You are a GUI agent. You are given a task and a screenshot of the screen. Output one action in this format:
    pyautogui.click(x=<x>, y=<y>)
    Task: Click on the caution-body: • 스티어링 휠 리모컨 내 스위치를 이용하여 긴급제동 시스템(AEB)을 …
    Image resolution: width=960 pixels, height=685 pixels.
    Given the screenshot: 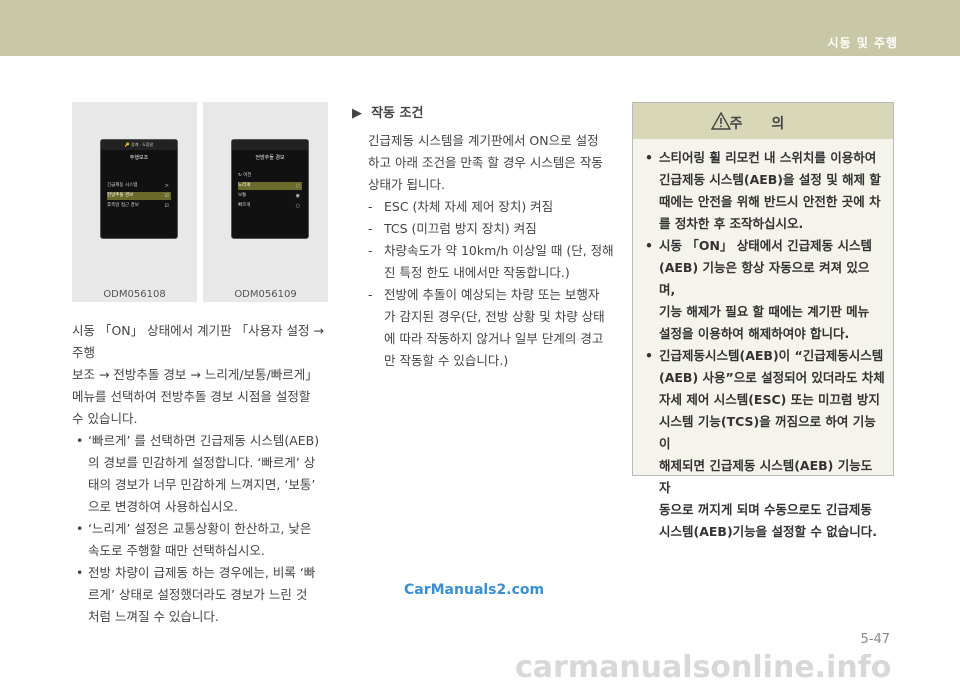 What is the action you would take?
    pyautogui.click(x=765, y=345)
    